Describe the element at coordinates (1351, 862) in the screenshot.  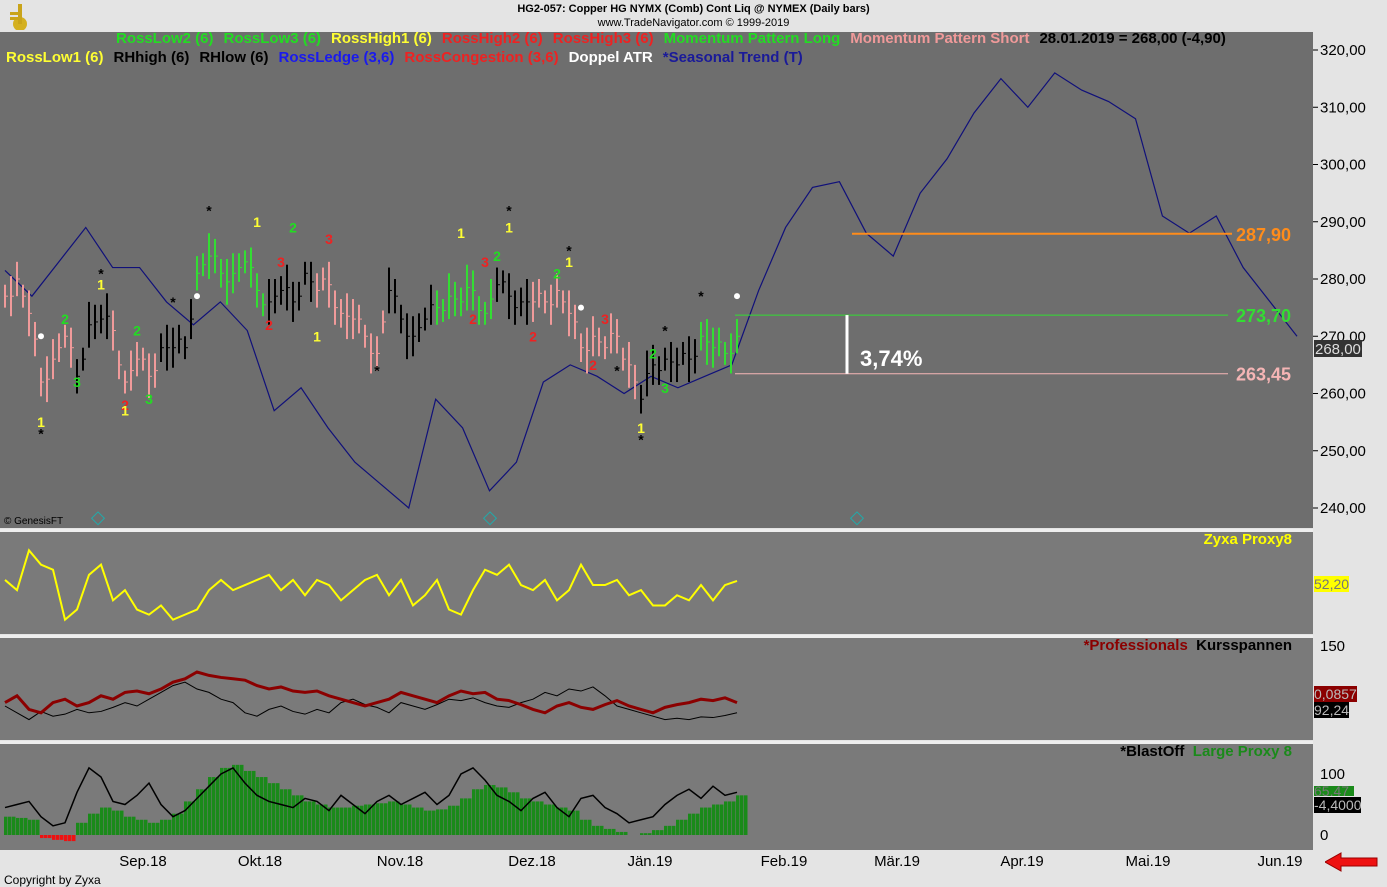
I see `scroll-right-arrow-icon` at that location.